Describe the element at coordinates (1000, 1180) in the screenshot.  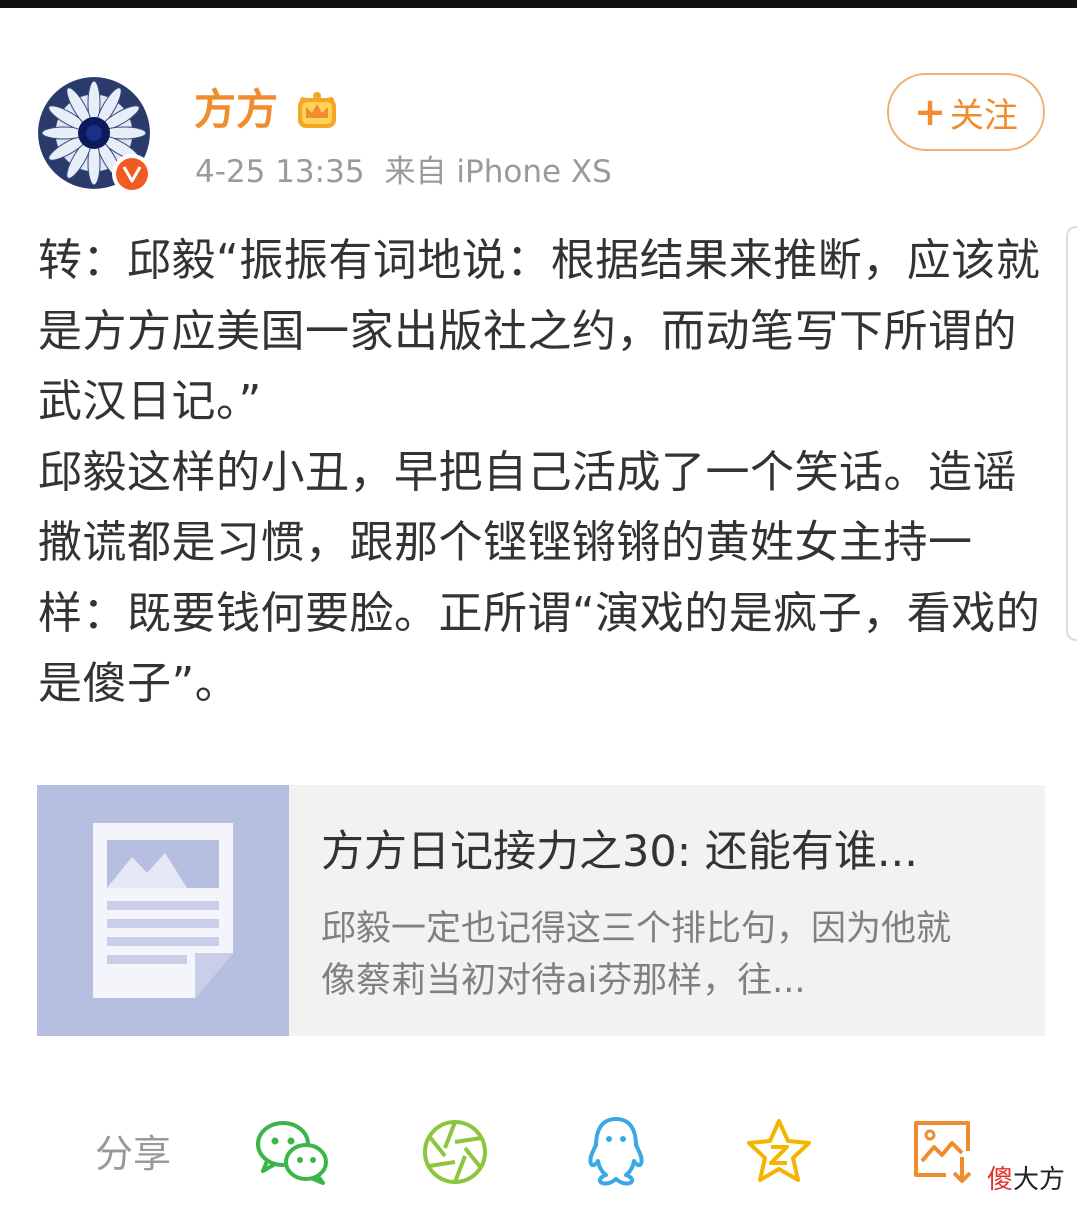
I see `watermark-red-text: 傻` at that location.